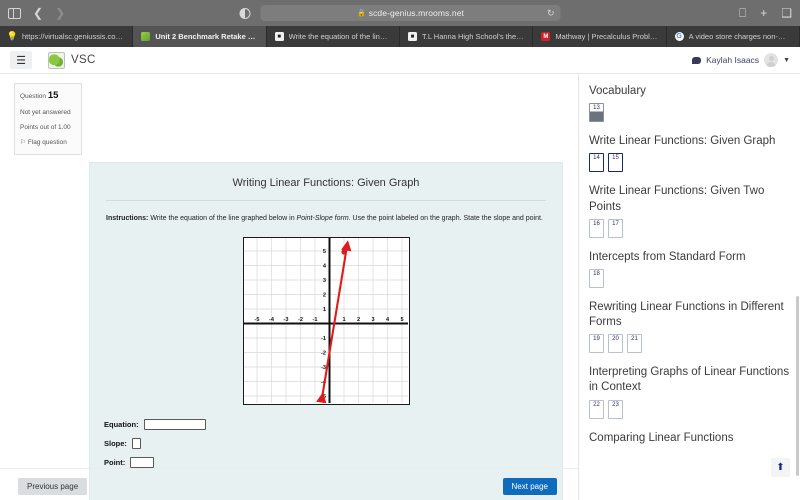 This screenshot has height=500, width=800. What do you see at coordinates (596, 228) in the screenshot?
I see `question-box-16: 16` at bounding box center [596, 228].